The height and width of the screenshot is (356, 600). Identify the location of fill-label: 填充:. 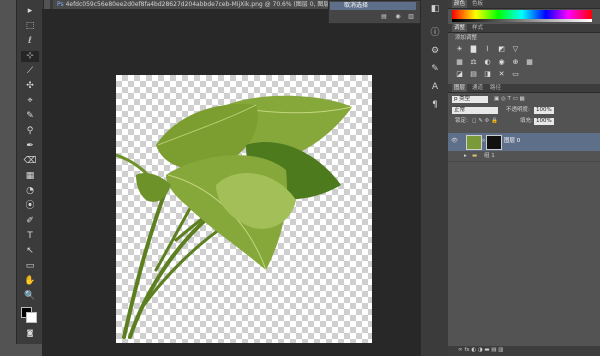
(526, 121).